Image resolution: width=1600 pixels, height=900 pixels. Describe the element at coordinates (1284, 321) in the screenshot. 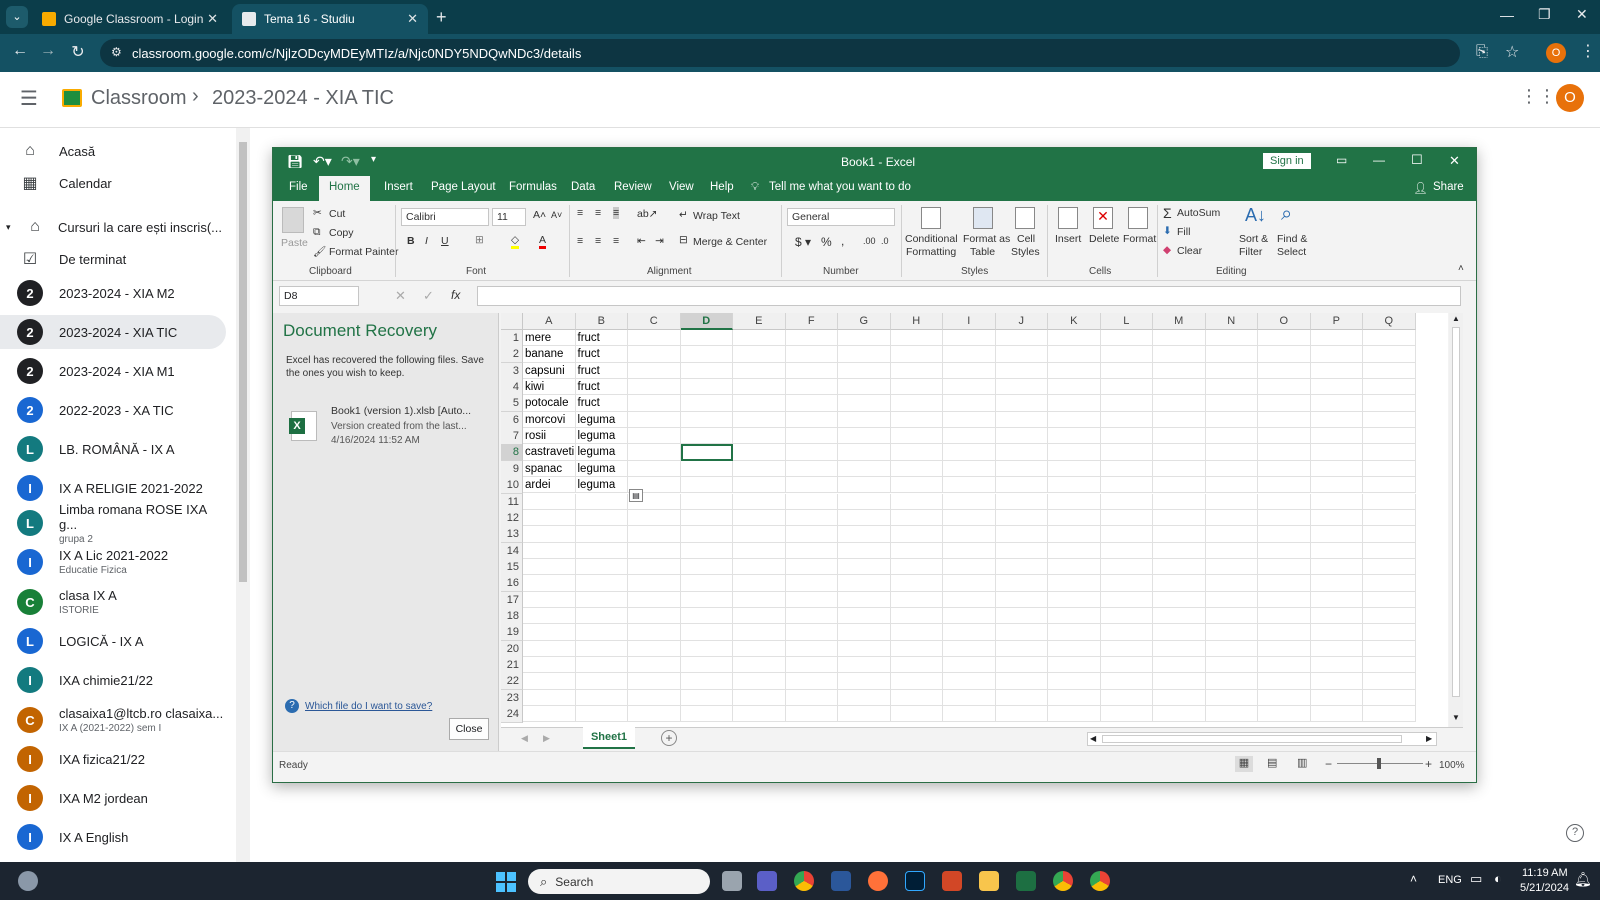

I see `column-header: O` at that location.